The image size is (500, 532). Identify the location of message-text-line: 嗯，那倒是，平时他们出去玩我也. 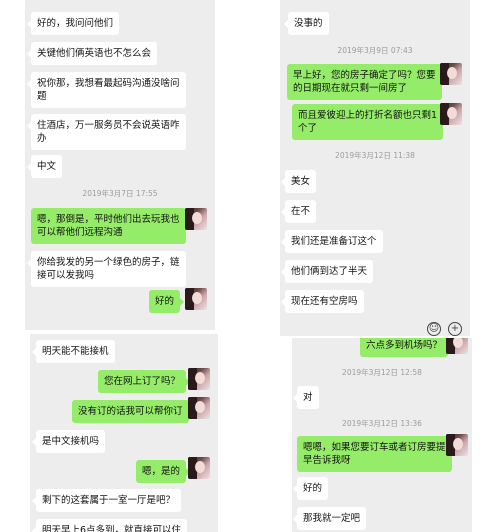
(108, 219).